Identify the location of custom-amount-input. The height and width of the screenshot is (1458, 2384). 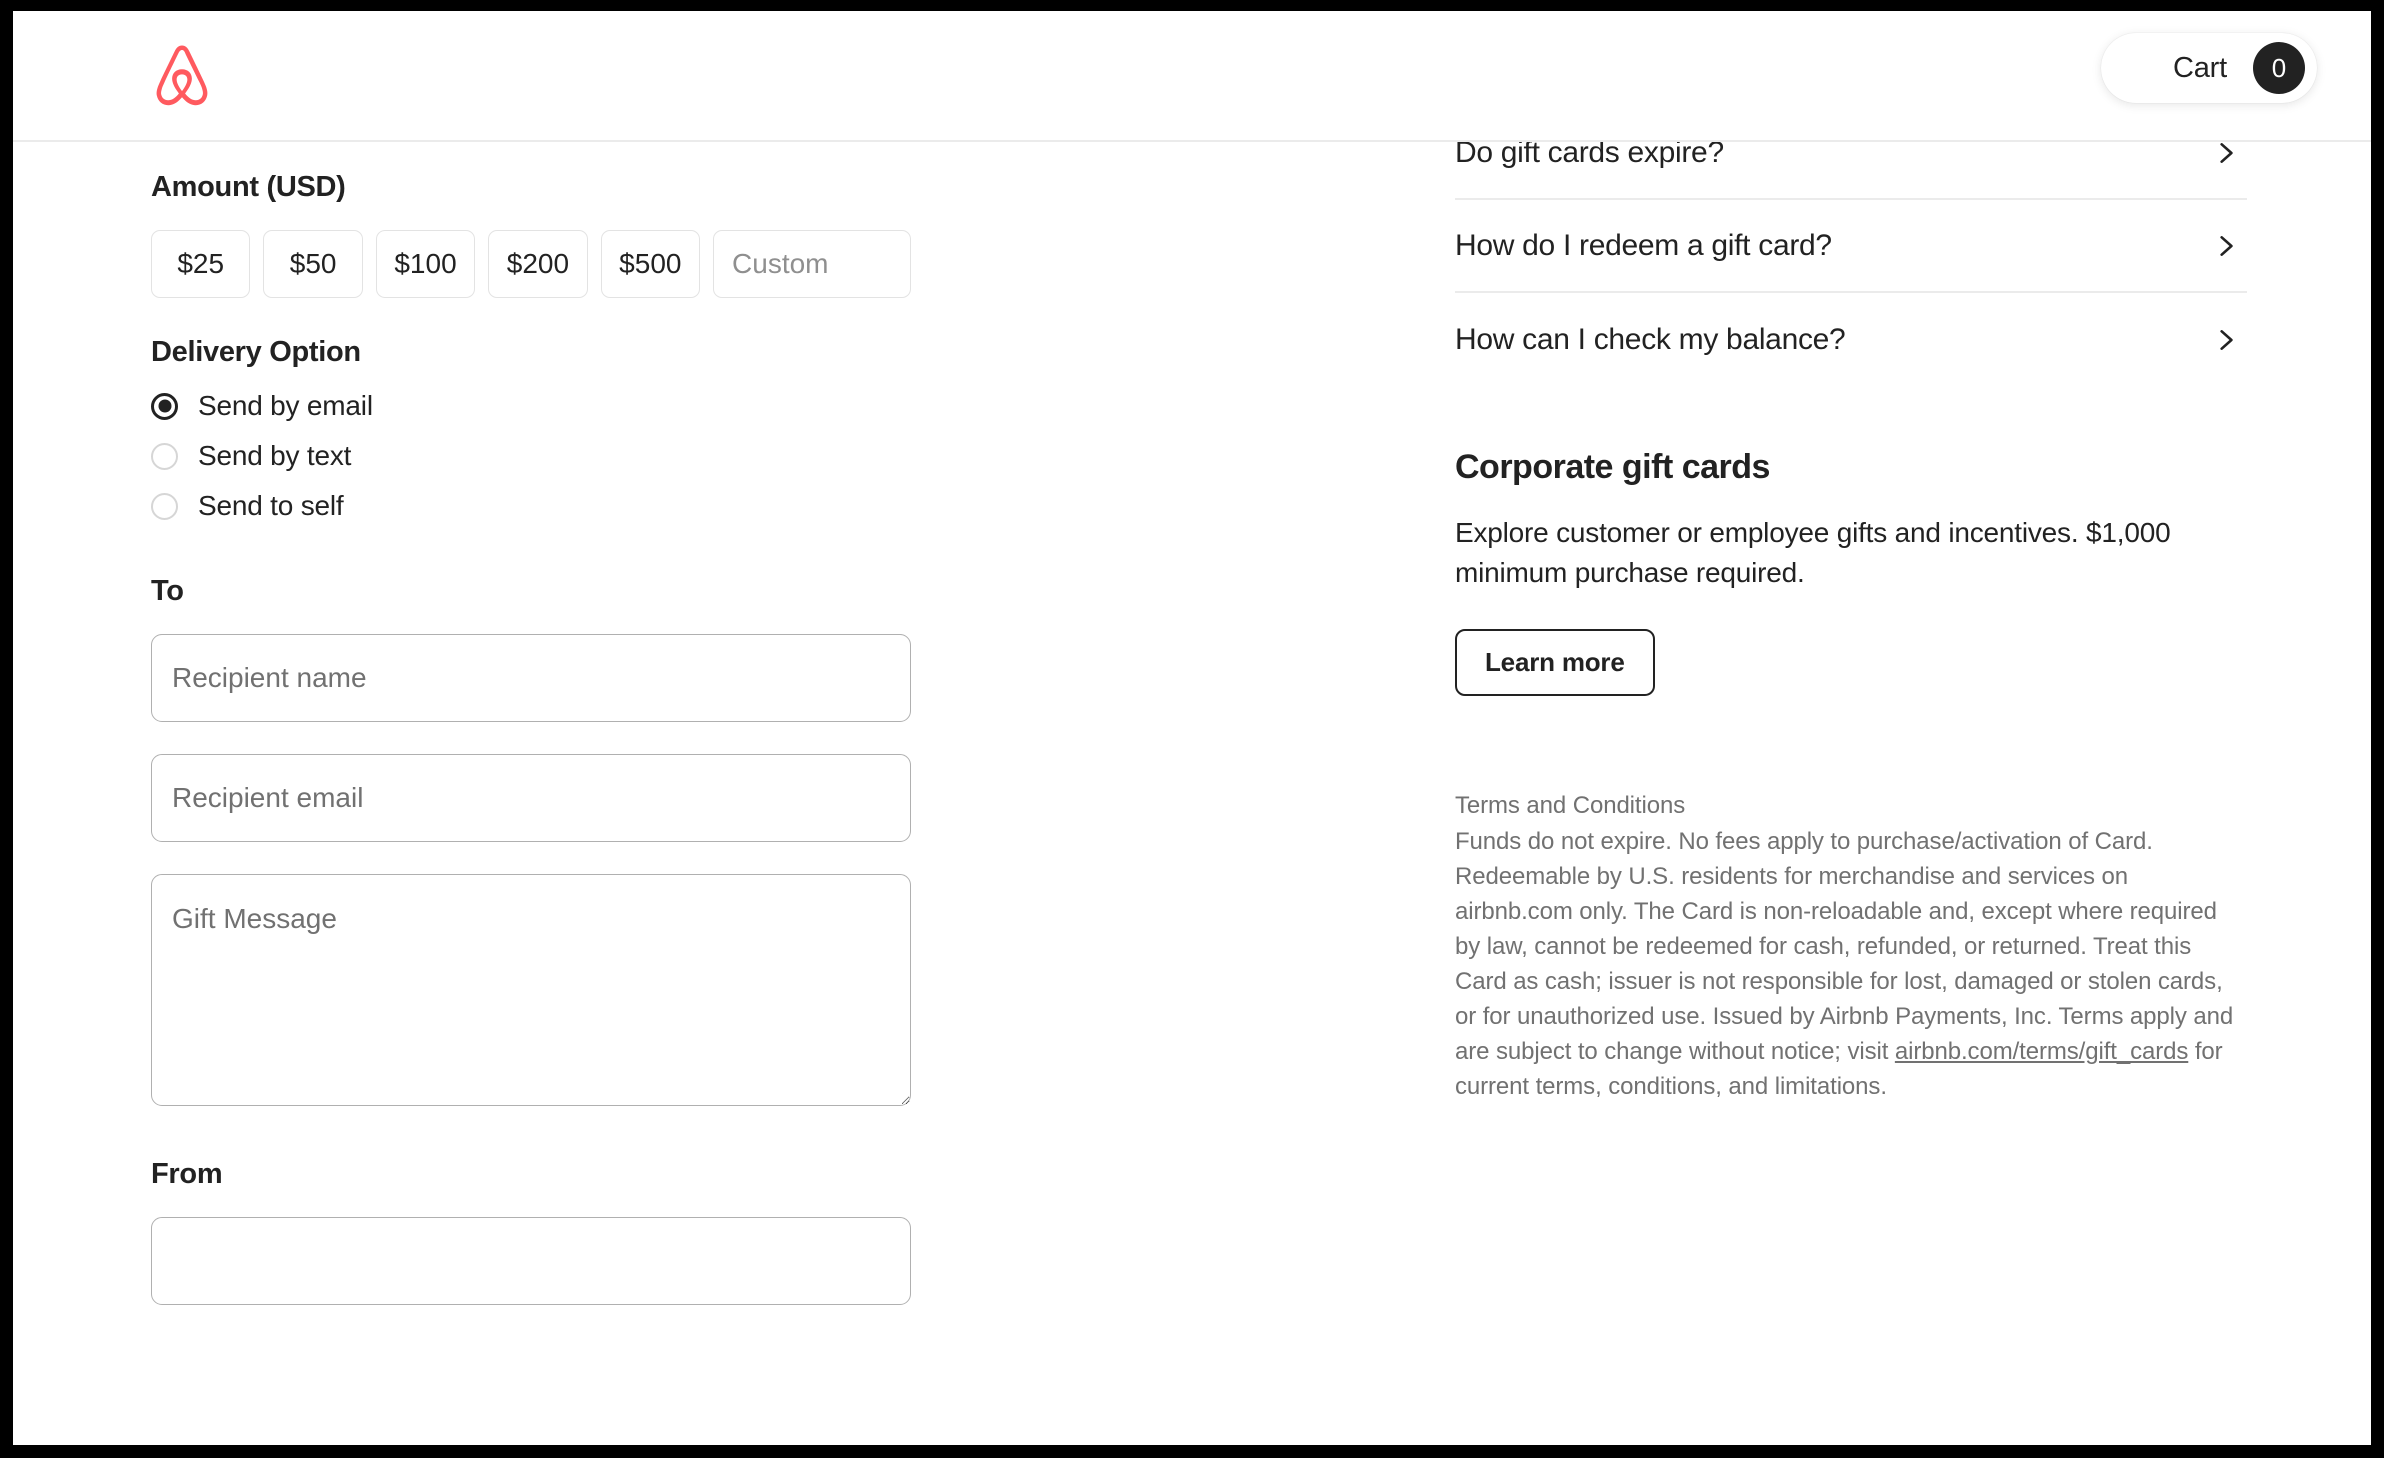
(812, 264).